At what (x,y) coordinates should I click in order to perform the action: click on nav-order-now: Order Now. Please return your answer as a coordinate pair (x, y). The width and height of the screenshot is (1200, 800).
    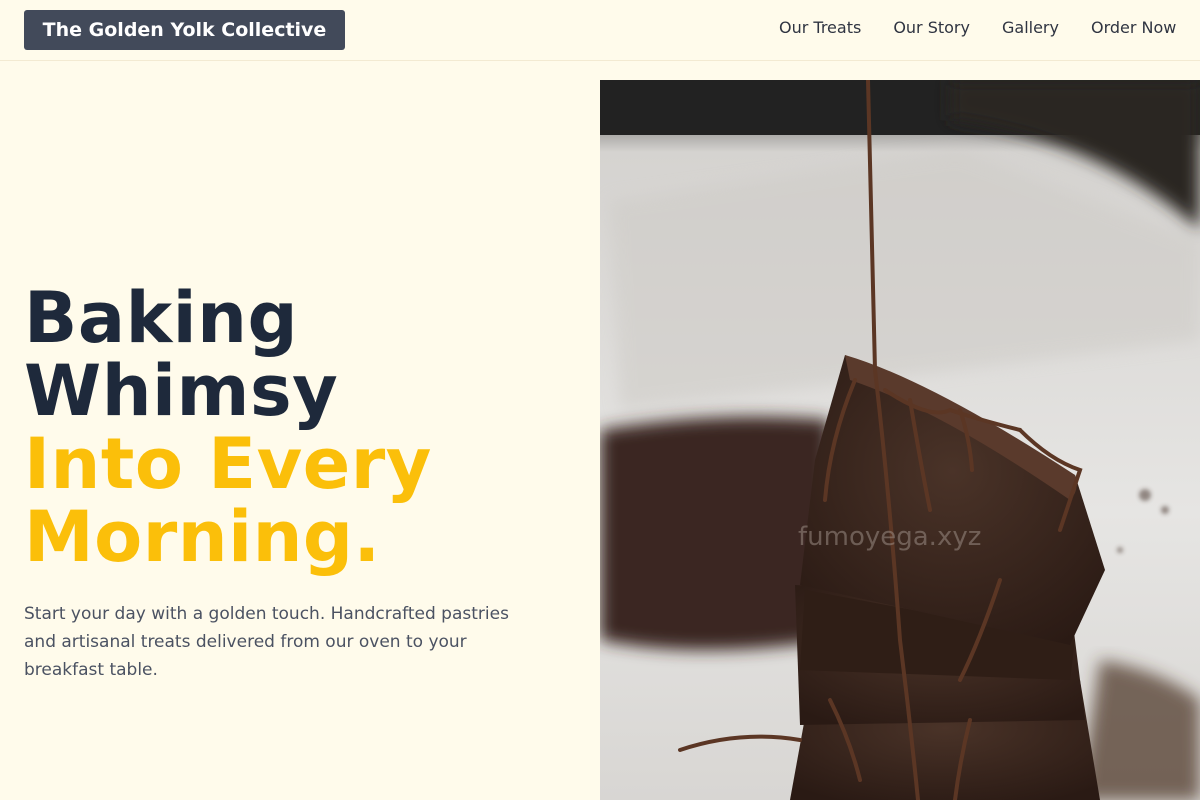
    Looking at the image, I should click on (1133, 28).